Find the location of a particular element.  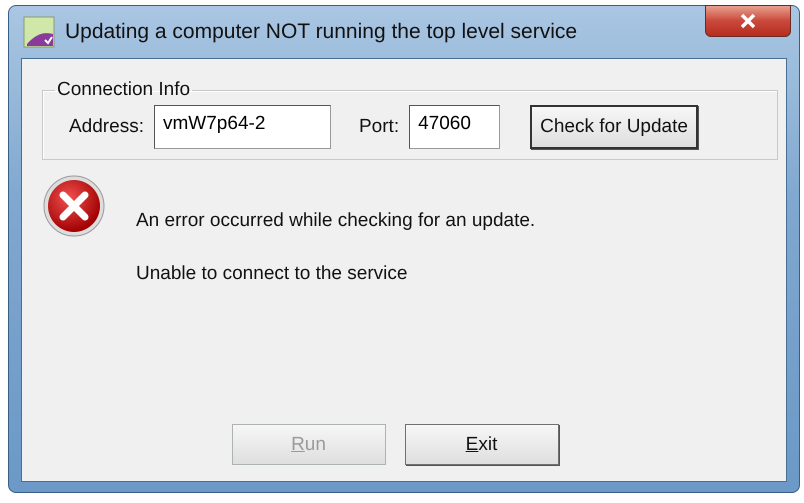

port-field: 47060 is located at coordinates (454, 127).